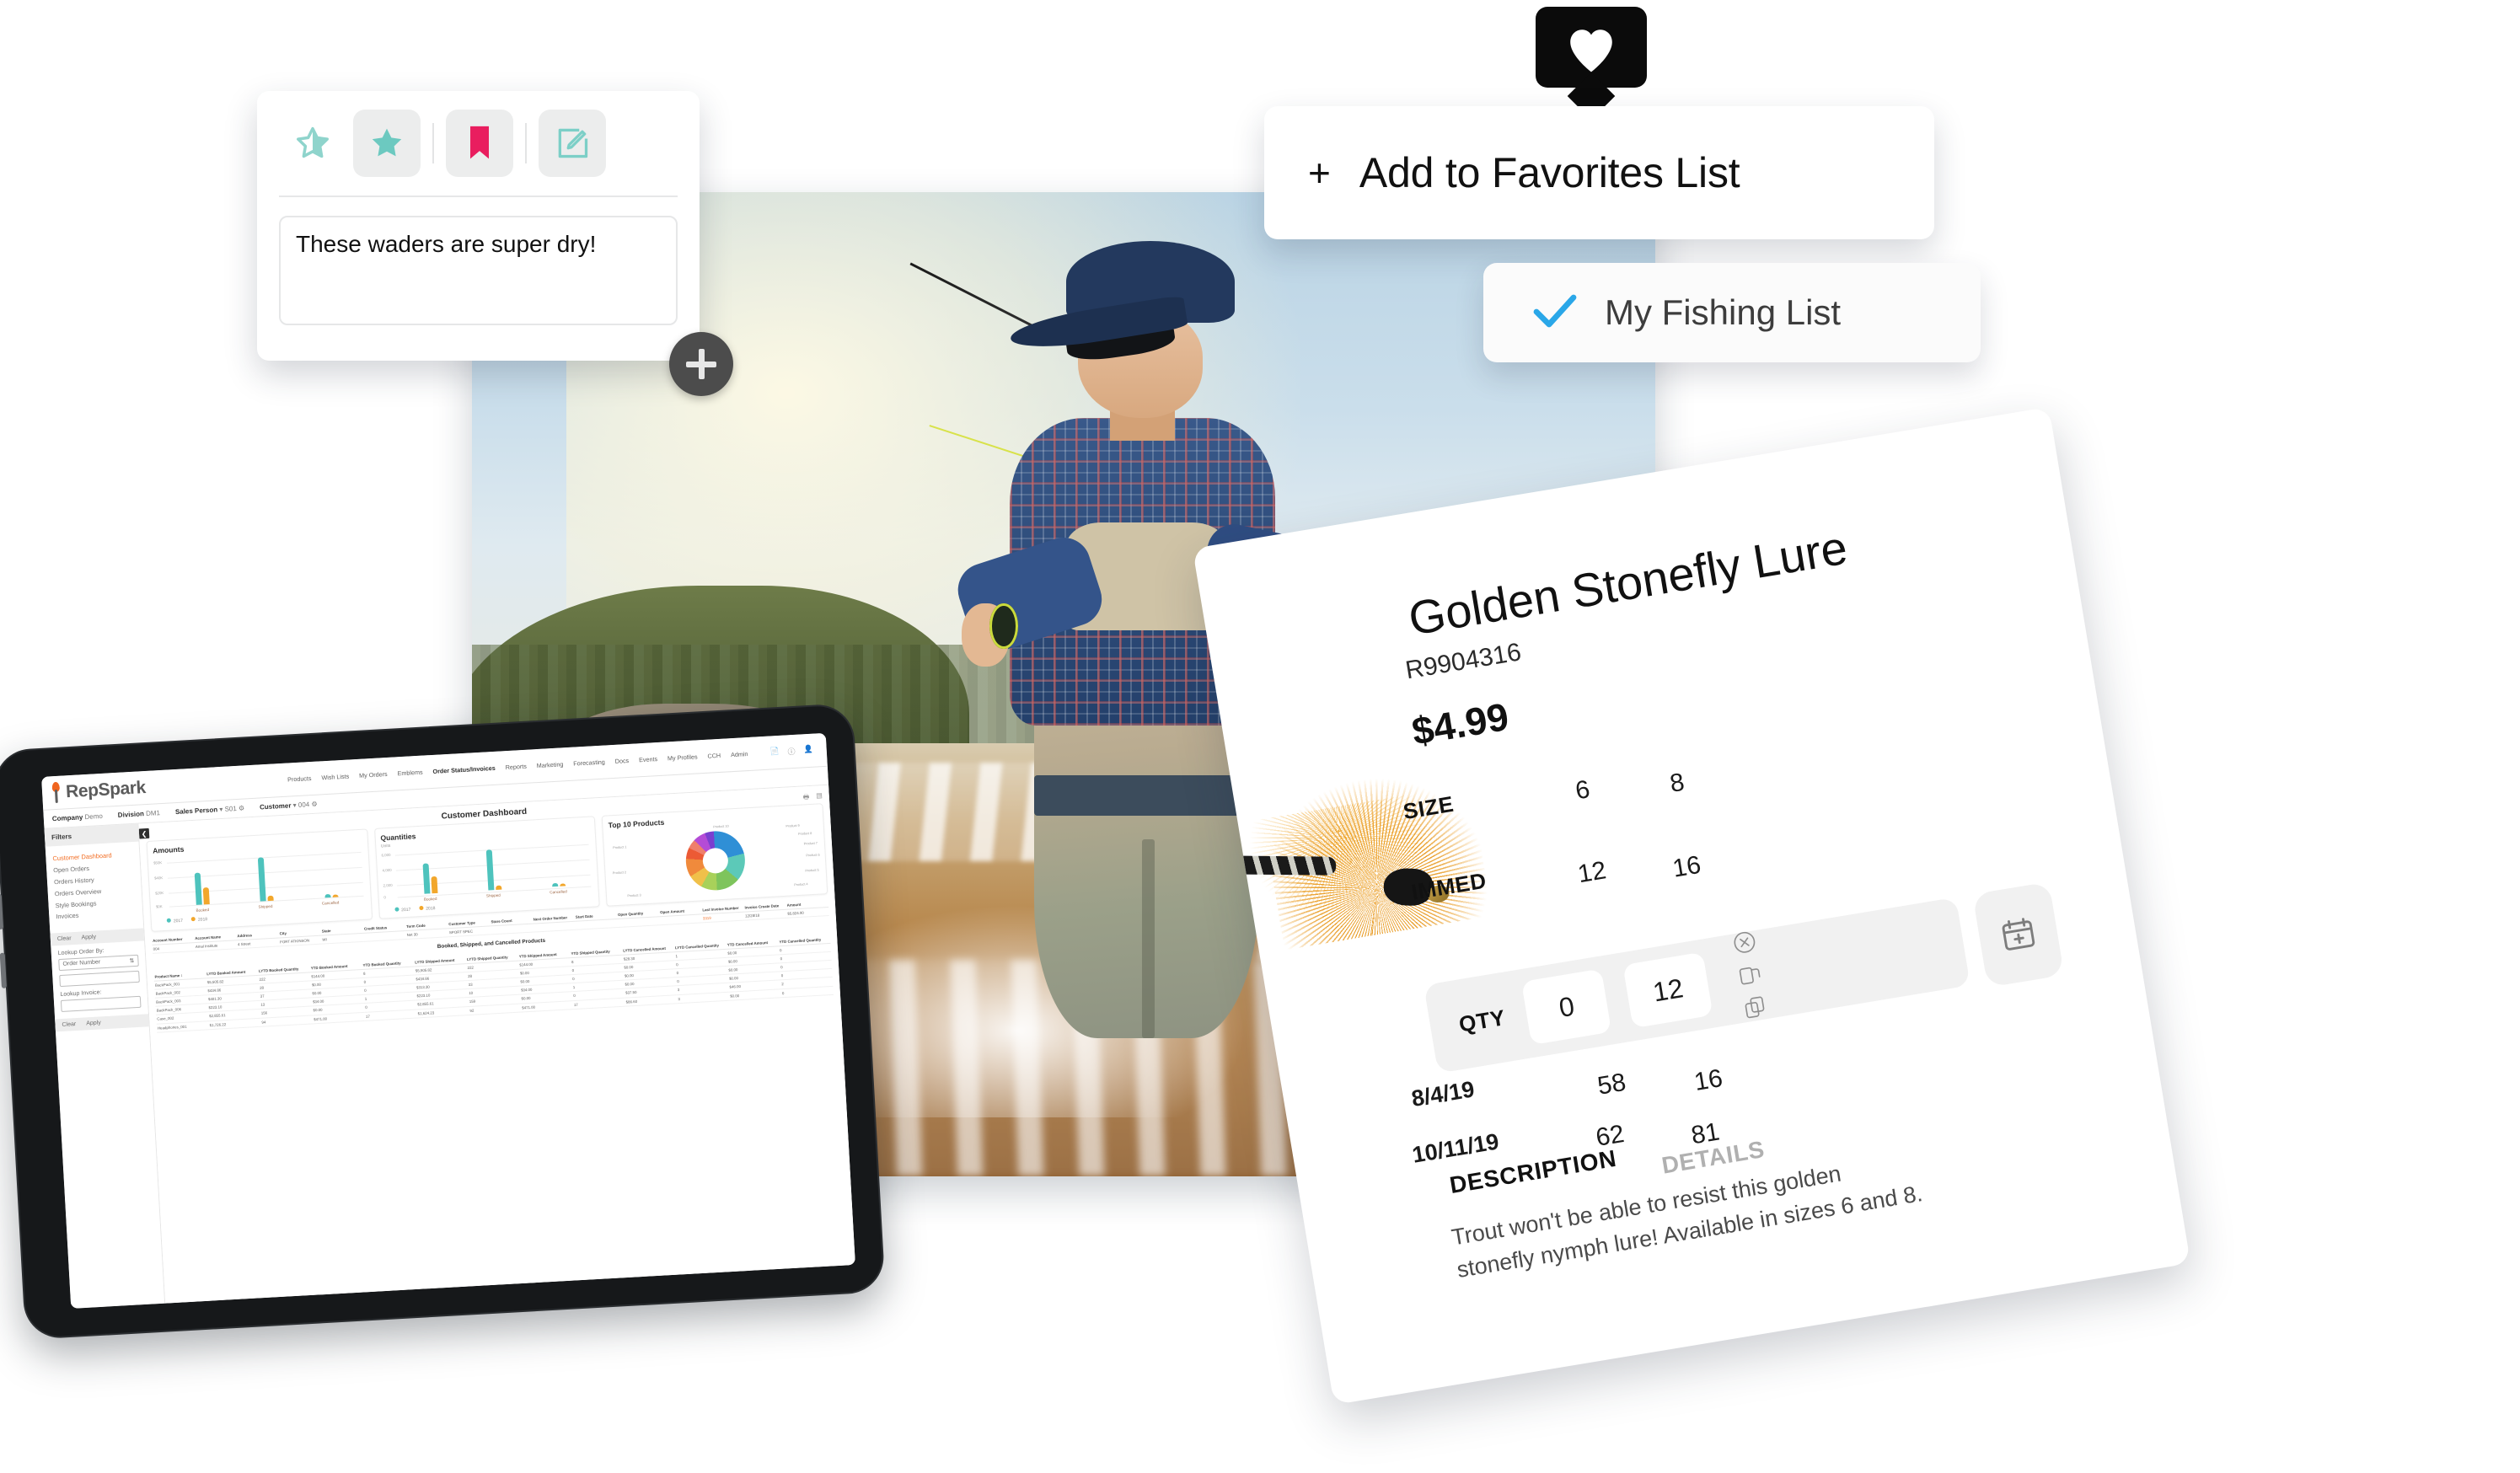  I want to click on nav-item-events: Events, so click(648, 759).